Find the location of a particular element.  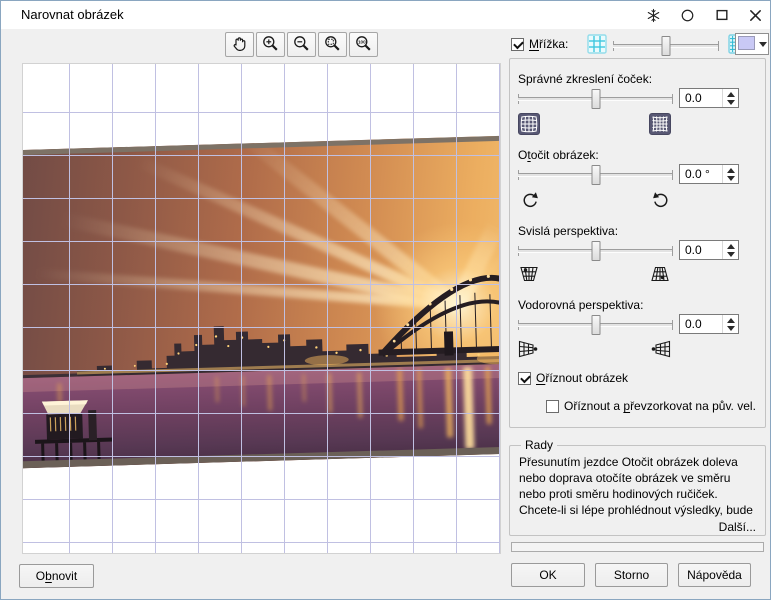

zoom-out-button is located at coordinates (301, 44).